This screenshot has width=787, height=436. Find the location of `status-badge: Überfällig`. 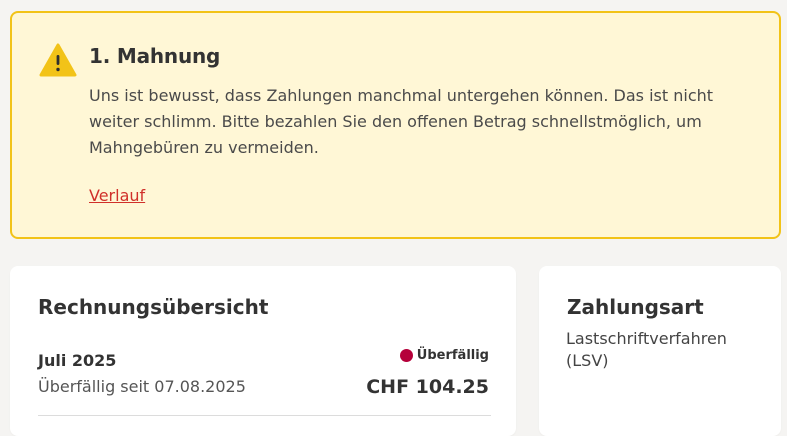

status-badge: Überfällig is located at coordinates (444, 355).